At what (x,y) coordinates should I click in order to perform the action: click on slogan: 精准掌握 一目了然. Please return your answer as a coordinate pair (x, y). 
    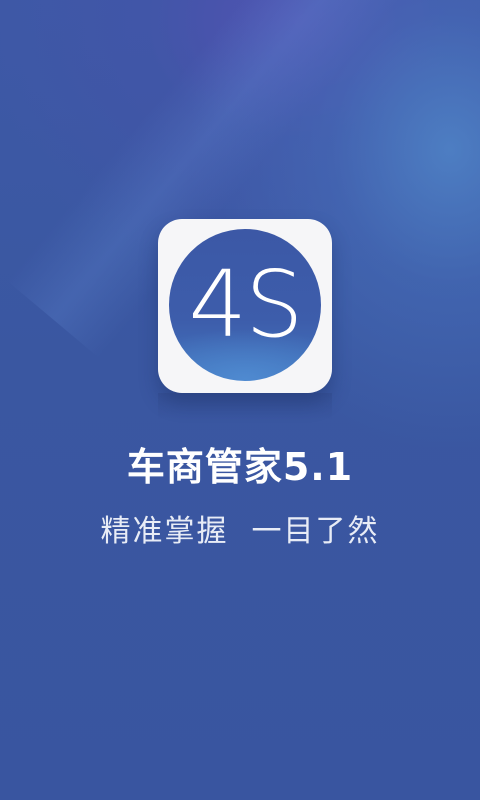
    Looking at the image, I should click on (240, 531).